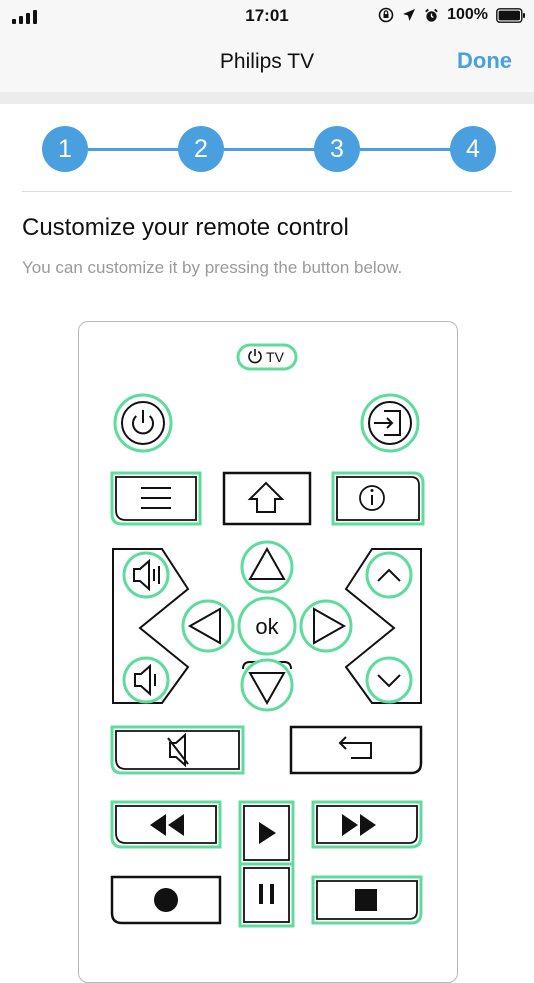  I want to click on tv-label: TV, so click(275, 357).